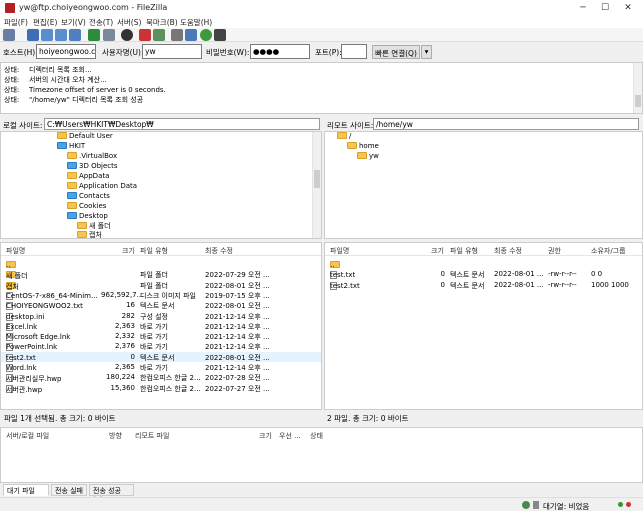  Describe the element at coordinates (16, 22) in the screenshot. I see `menu-file: 파일(F)` at that location.